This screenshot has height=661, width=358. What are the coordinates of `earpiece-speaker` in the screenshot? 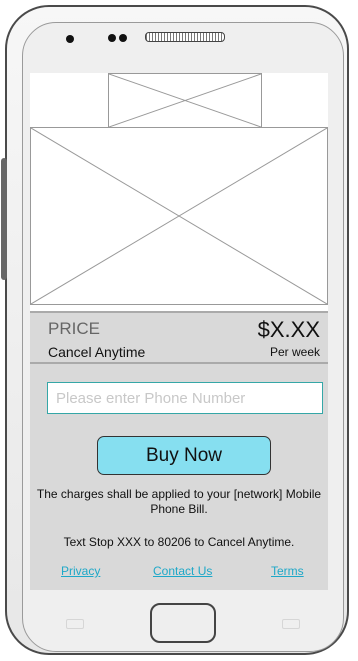 It's located at (185, 37).